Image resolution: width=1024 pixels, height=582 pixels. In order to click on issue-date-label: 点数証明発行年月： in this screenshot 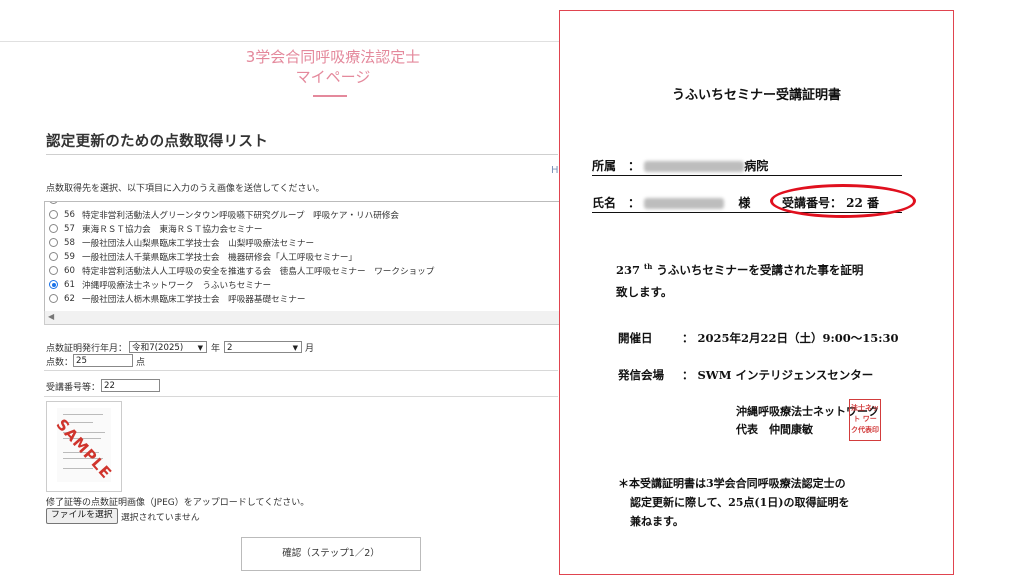, I will do `click(87, 349)`.